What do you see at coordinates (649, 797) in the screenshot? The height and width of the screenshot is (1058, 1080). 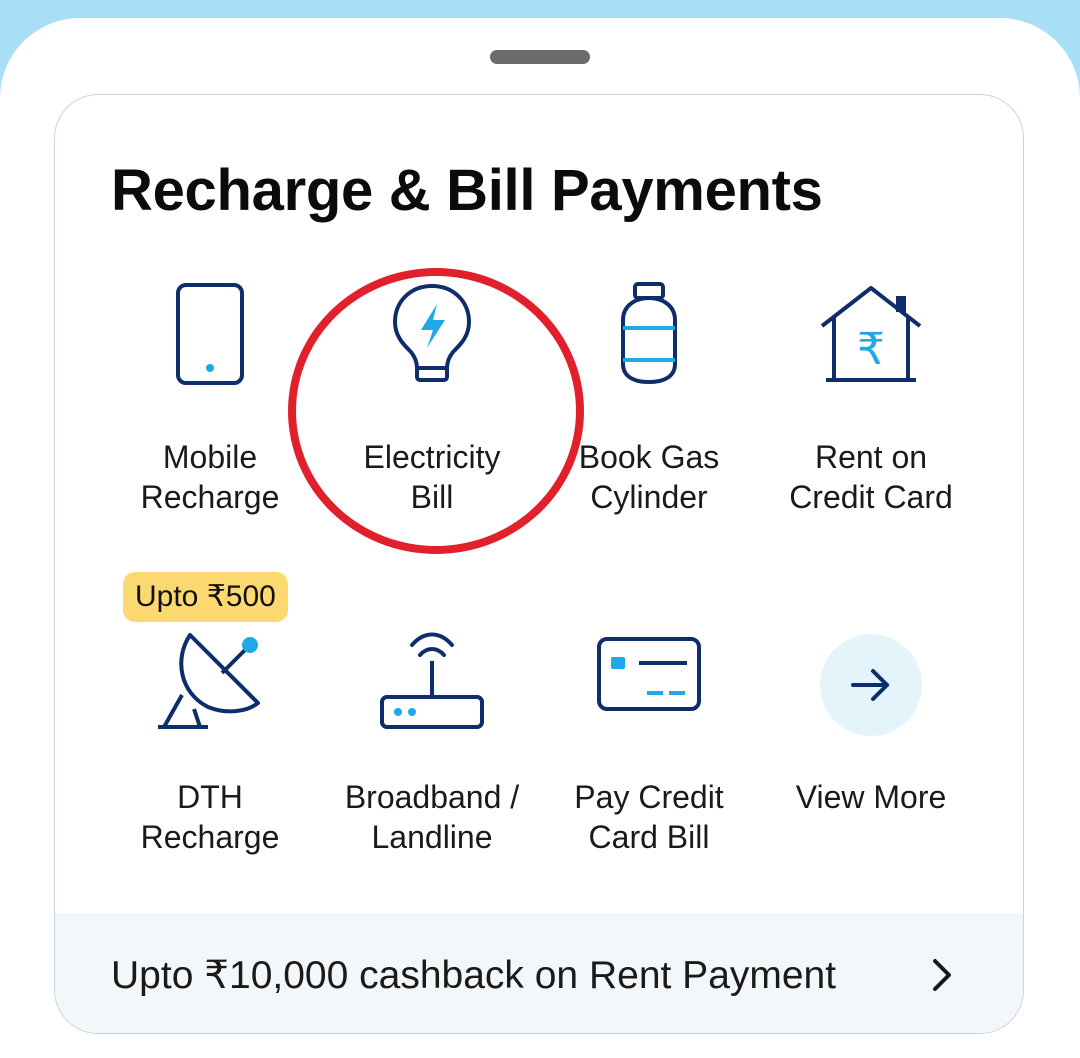 I see `tile-label-line1: Pay Credit` at bounding box center [649, 797].